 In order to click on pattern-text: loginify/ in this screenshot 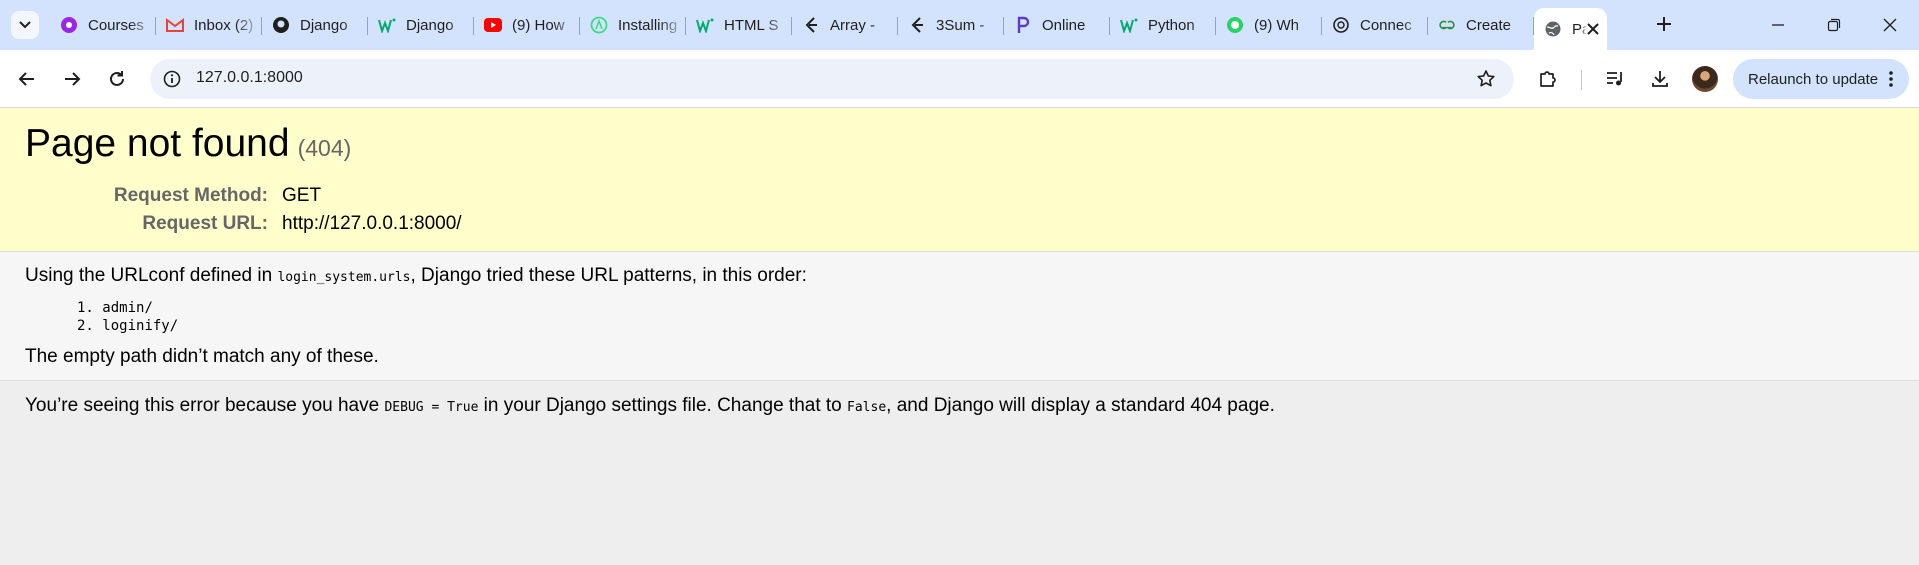, I will do `click(140, 326)`.